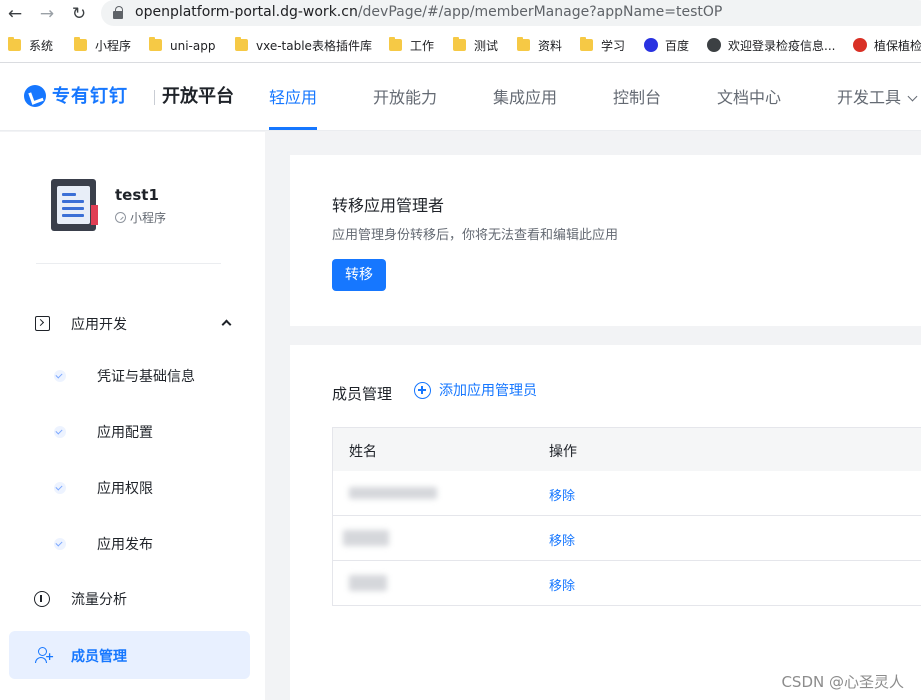 The image size is (921, 700). I want to click on column-header-name: 姓名, so click(363, 452).